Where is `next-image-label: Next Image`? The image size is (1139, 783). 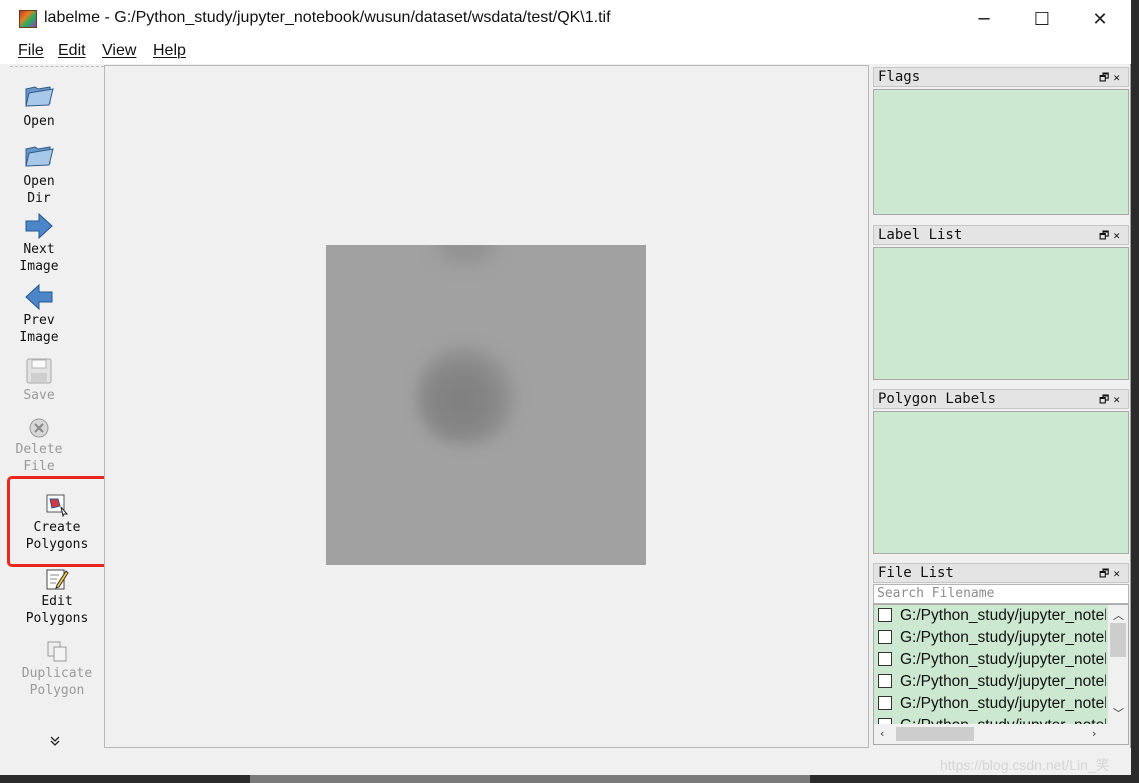 next-image-label: Next Image is located at coordinates (39, 258).